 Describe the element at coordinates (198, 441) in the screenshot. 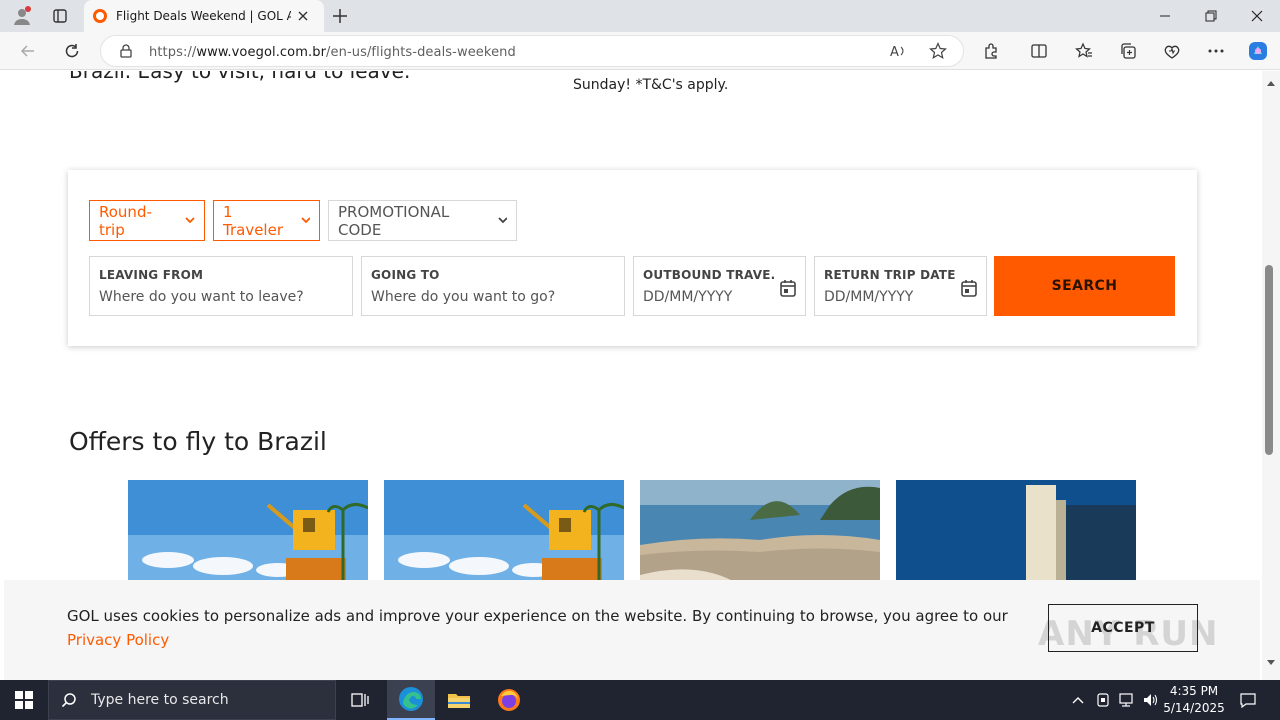

I see `offers-heading: Offers to fly to Brazil` at that location.